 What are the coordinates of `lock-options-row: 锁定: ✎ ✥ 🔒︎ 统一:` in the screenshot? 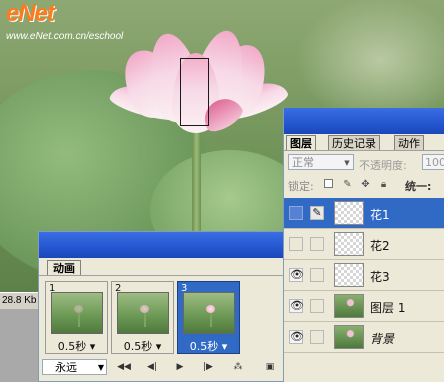 It's located at (364, 184).